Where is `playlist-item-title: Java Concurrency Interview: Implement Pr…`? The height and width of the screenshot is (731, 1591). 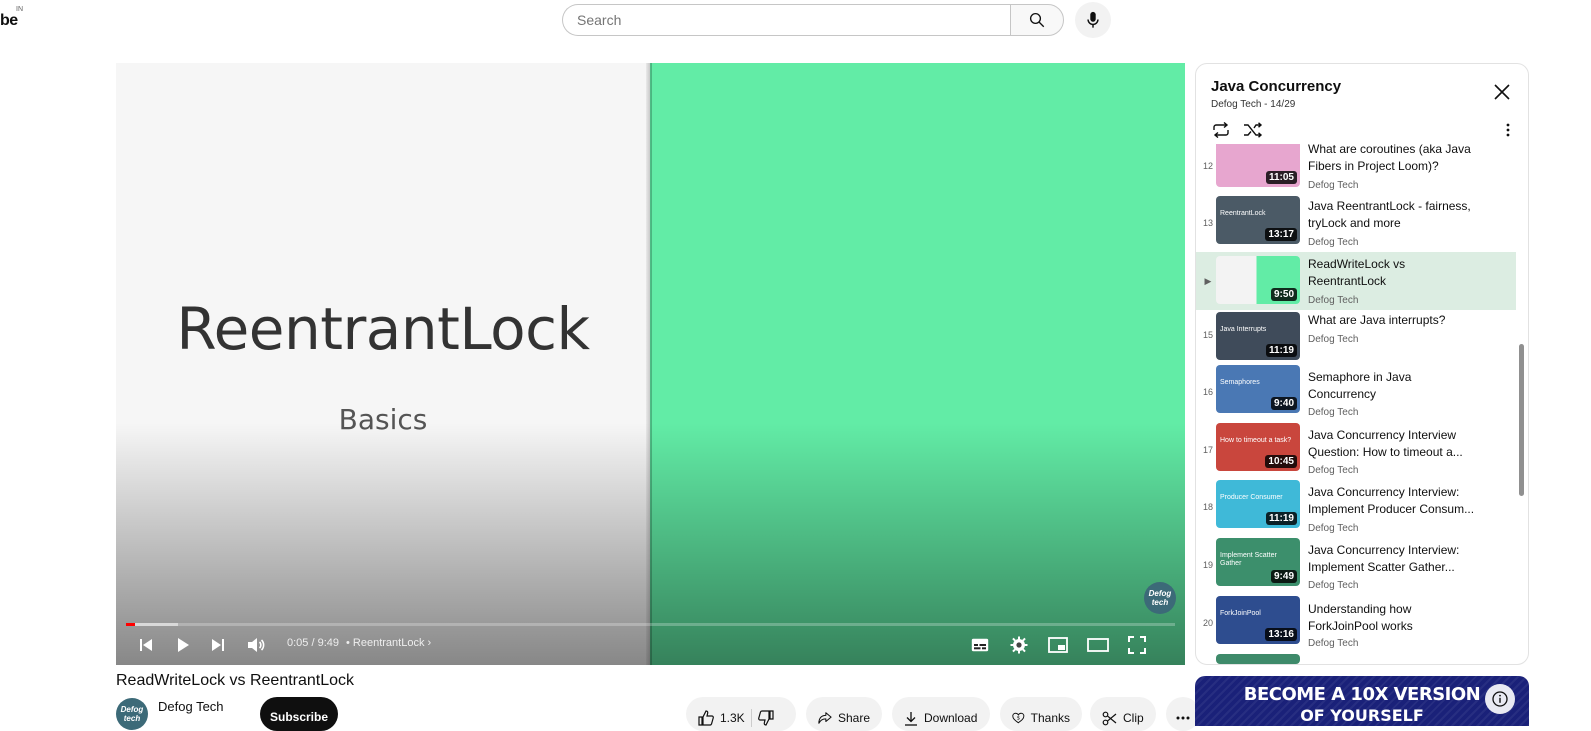
playlist-item-title: Java Concurrency Interview: Implement Pr… is located at coordinates (1391, 500).